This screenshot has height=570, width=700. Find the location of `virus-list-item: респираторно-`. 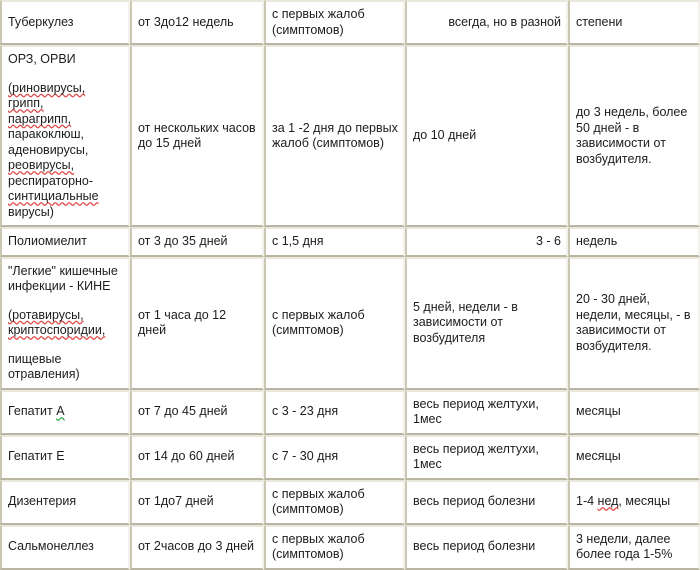

virus-list-item: респираторно- is located at coordinates (51, 180).